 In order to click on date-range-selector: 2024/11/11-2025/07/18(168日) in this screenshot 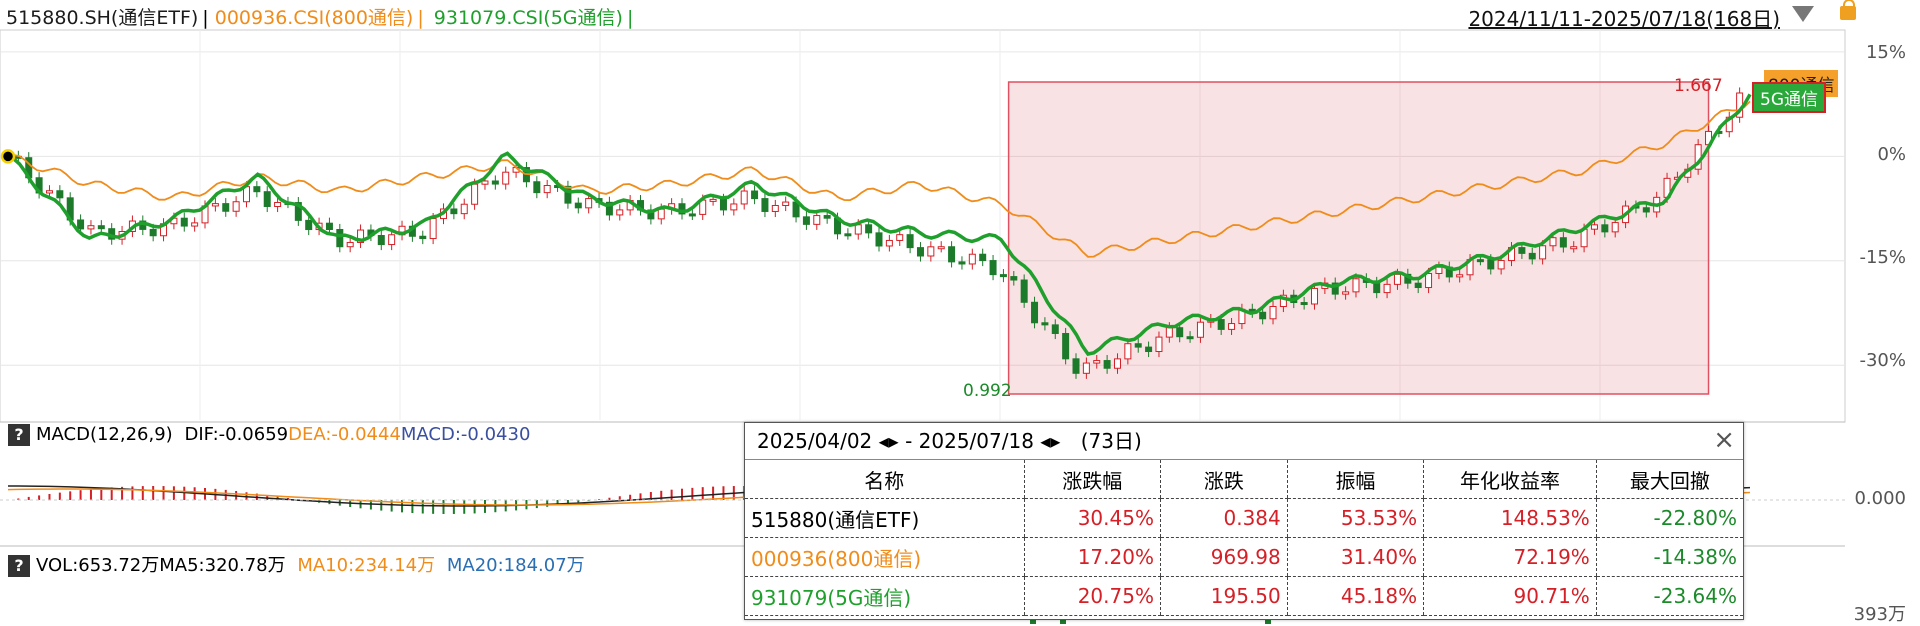, I will do `click(1624, 17)`.